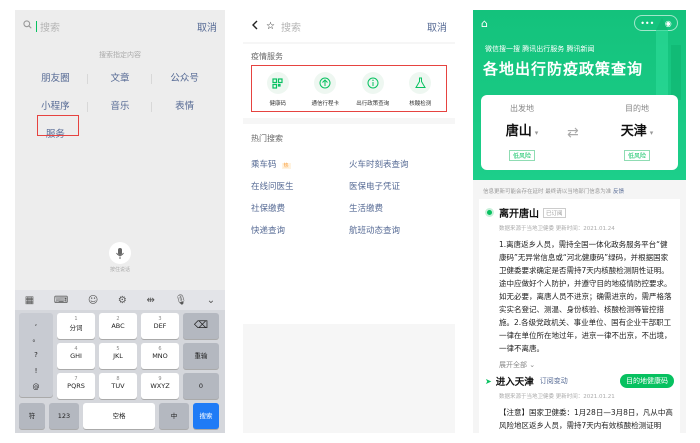 The image size is (700, 443). What do you see at coordinates (270, 26) in the screenshot?
I see `star-icon: ☆` at bounding box center [270, 26].